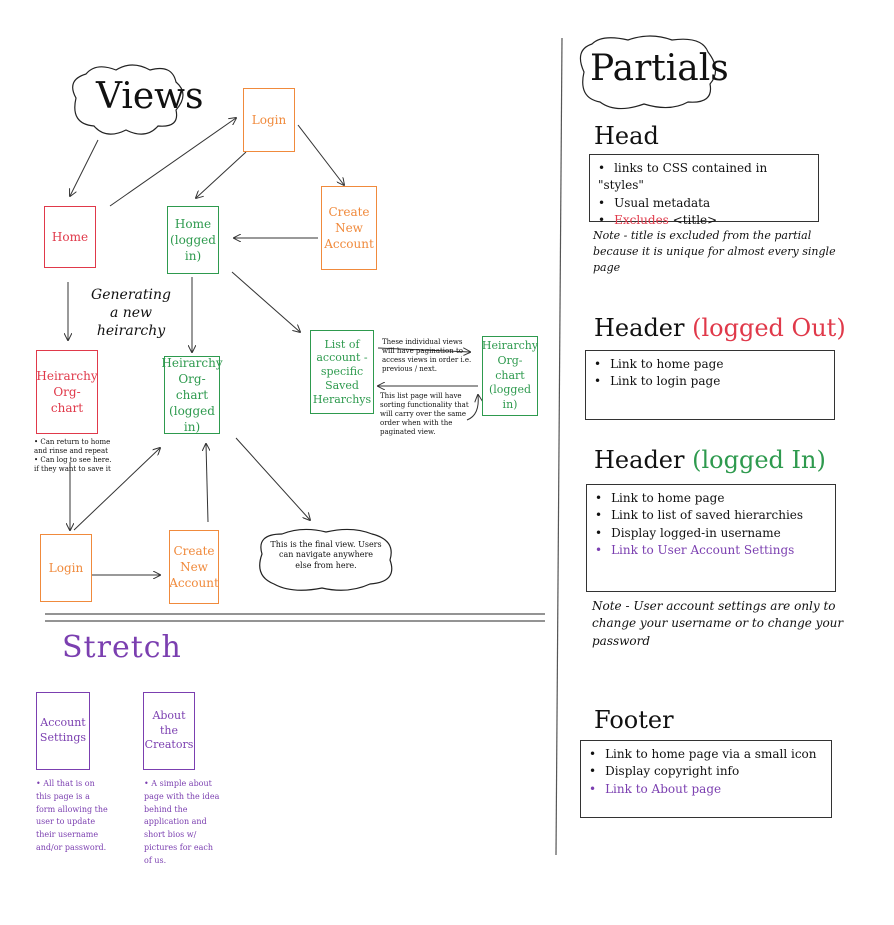 The width and height of the screenshot is (894, 925). Describe the element at coordinates (342, 385) in the screenshot. I see `saved-list-label-4: Saved` at that location.